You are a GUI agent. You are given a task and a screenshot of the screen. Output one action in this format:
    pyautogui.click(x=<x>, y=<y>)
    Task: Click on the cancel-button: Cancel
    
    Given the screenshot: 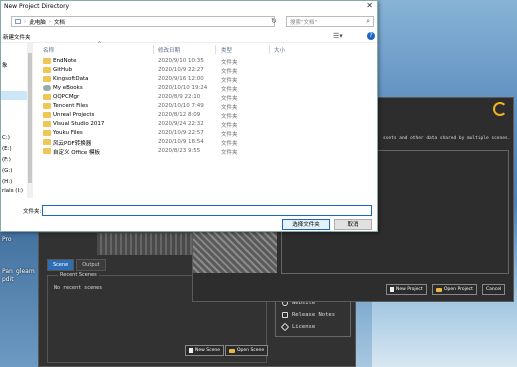 What is the action you would take?
    pyautogui.click(x=494, y=289)
    